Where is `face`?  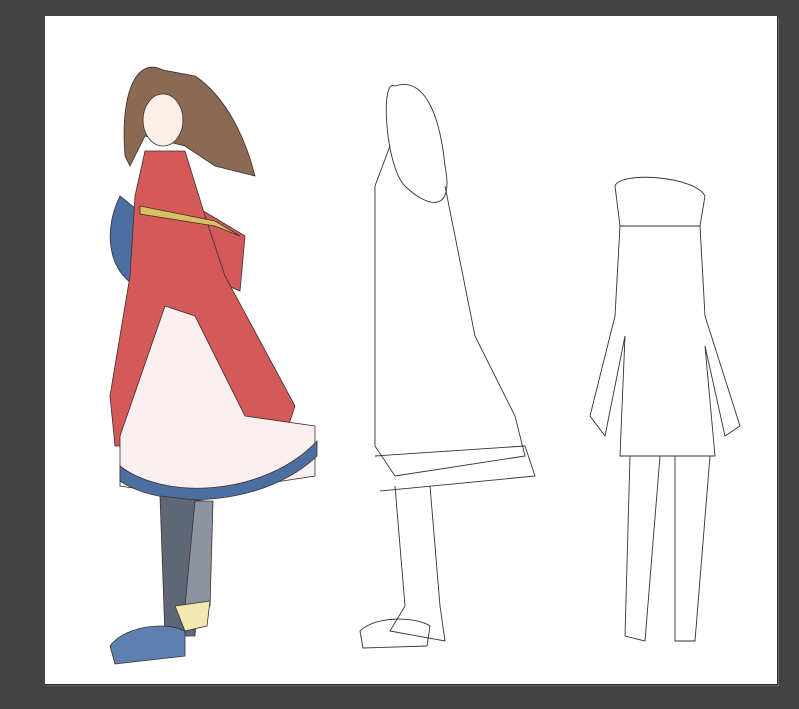 face is located at coordinates (163, 120).